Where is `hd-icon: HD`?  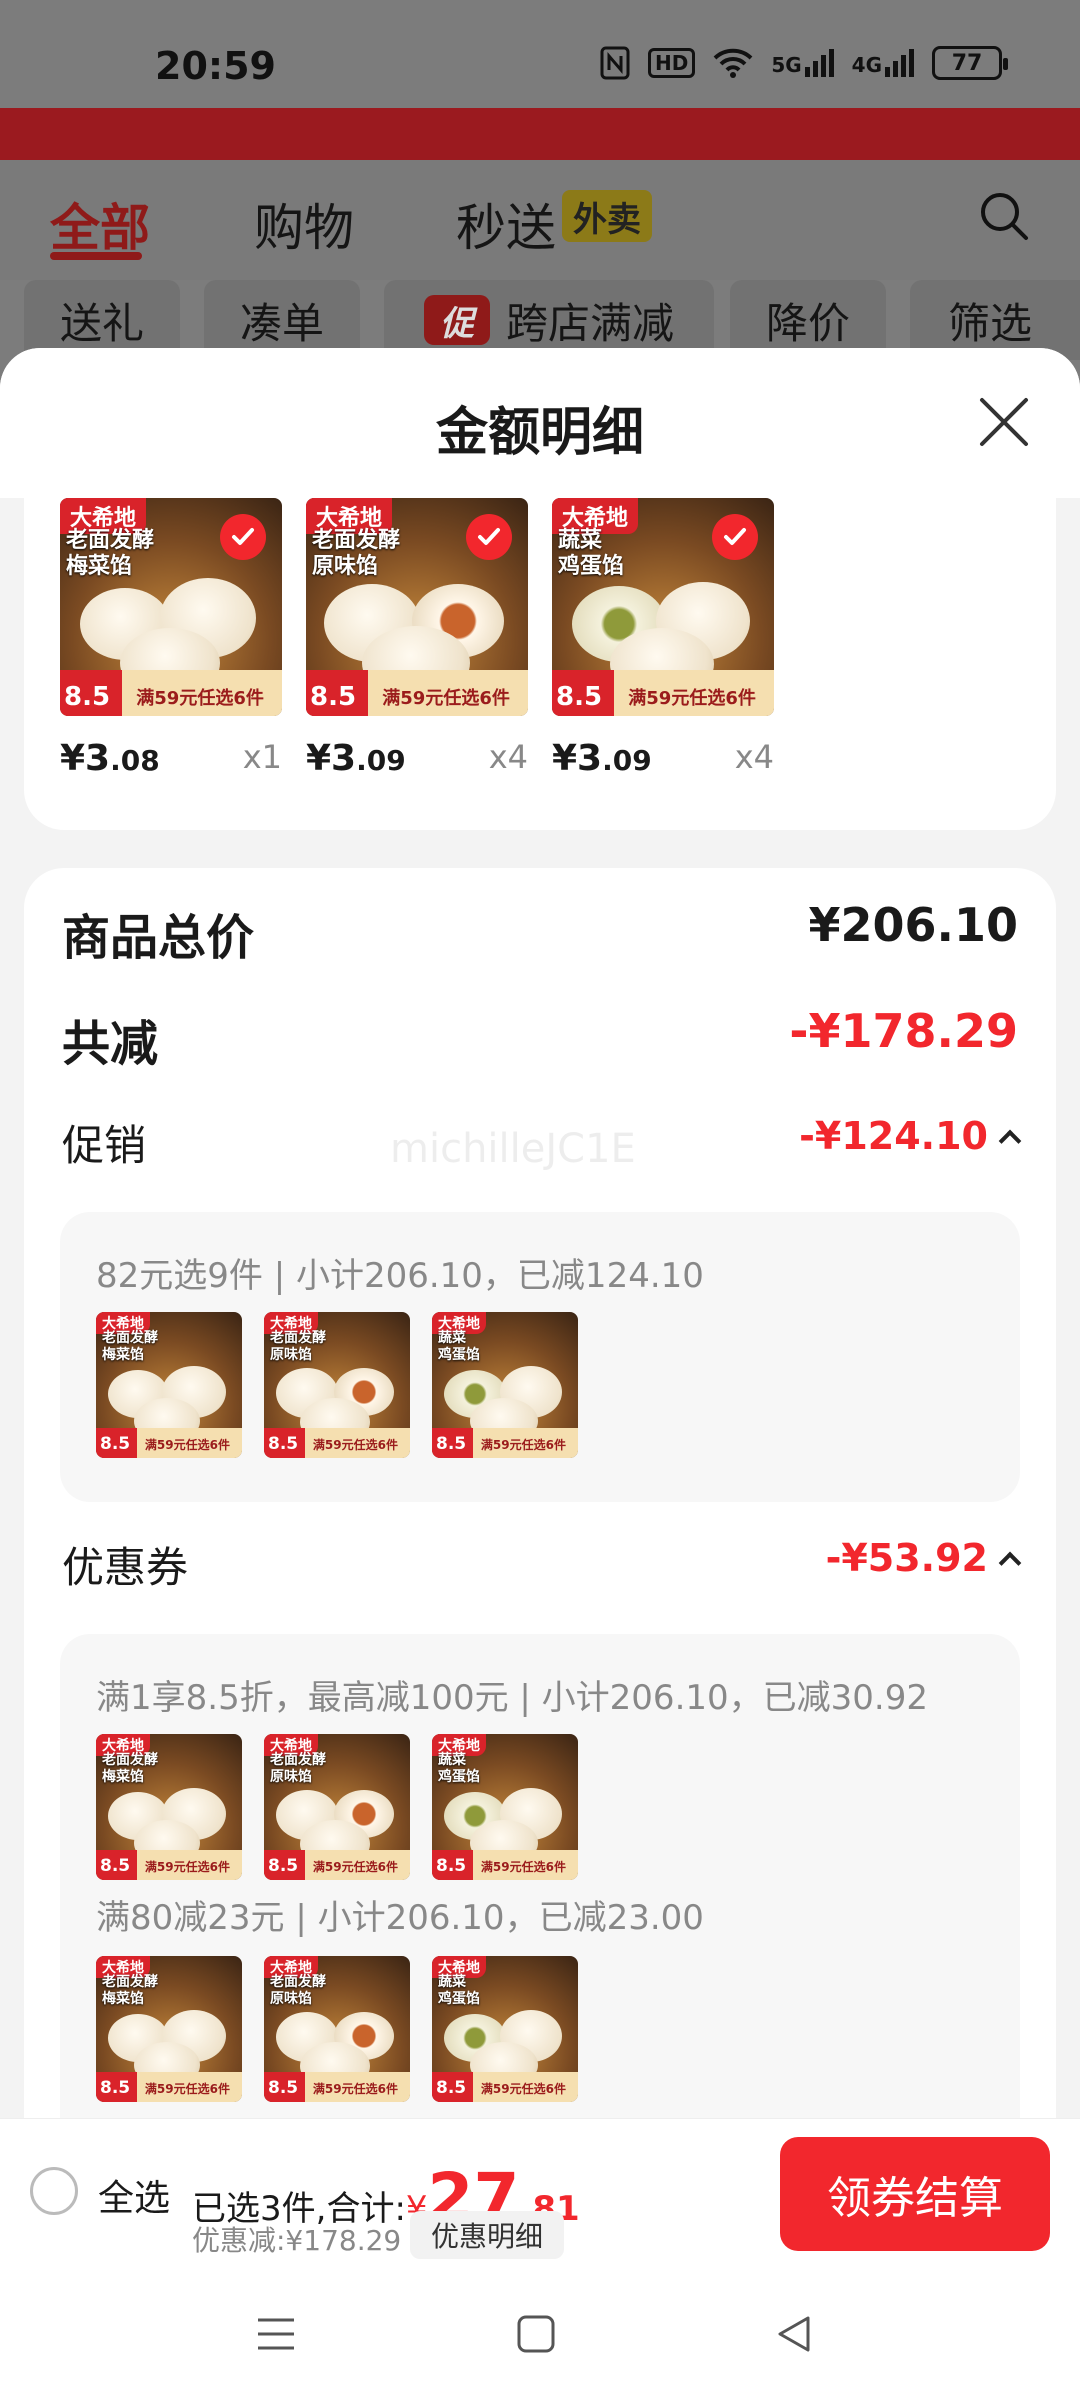 hd-icon: HD is located at coordinates (671, 63).